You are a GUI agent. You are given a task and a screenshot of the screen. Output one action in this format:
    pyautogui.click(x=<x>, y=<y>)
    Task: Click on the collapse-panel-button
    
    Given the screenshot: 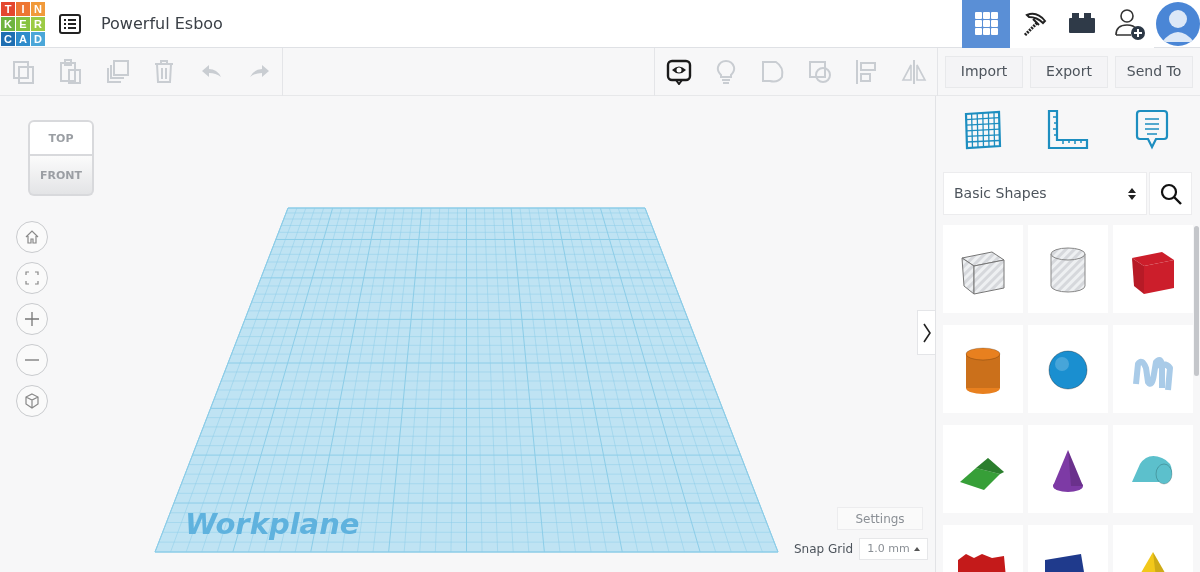 What is the action you would take?
    pyautogui.click(x=926, y=332)
    